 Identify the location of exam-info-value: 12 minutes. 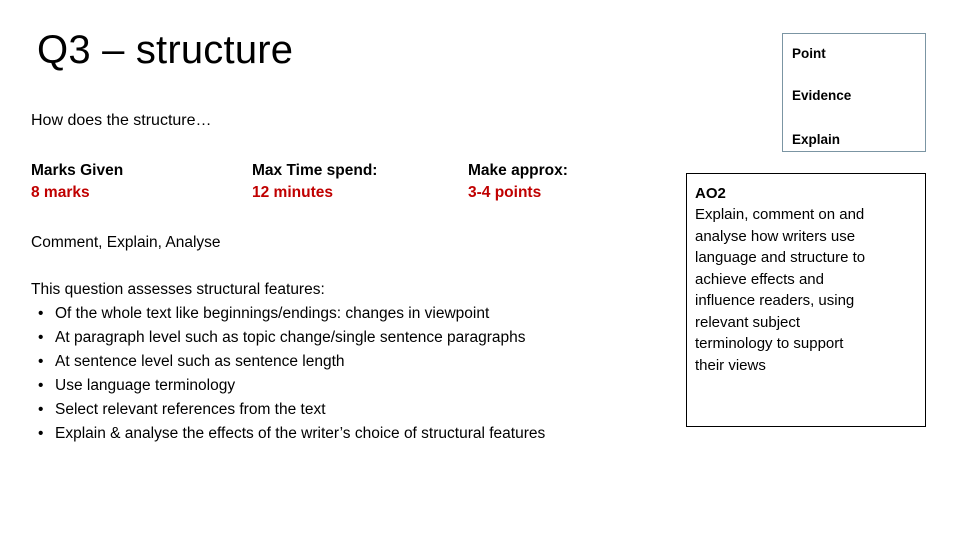
(292, 192).